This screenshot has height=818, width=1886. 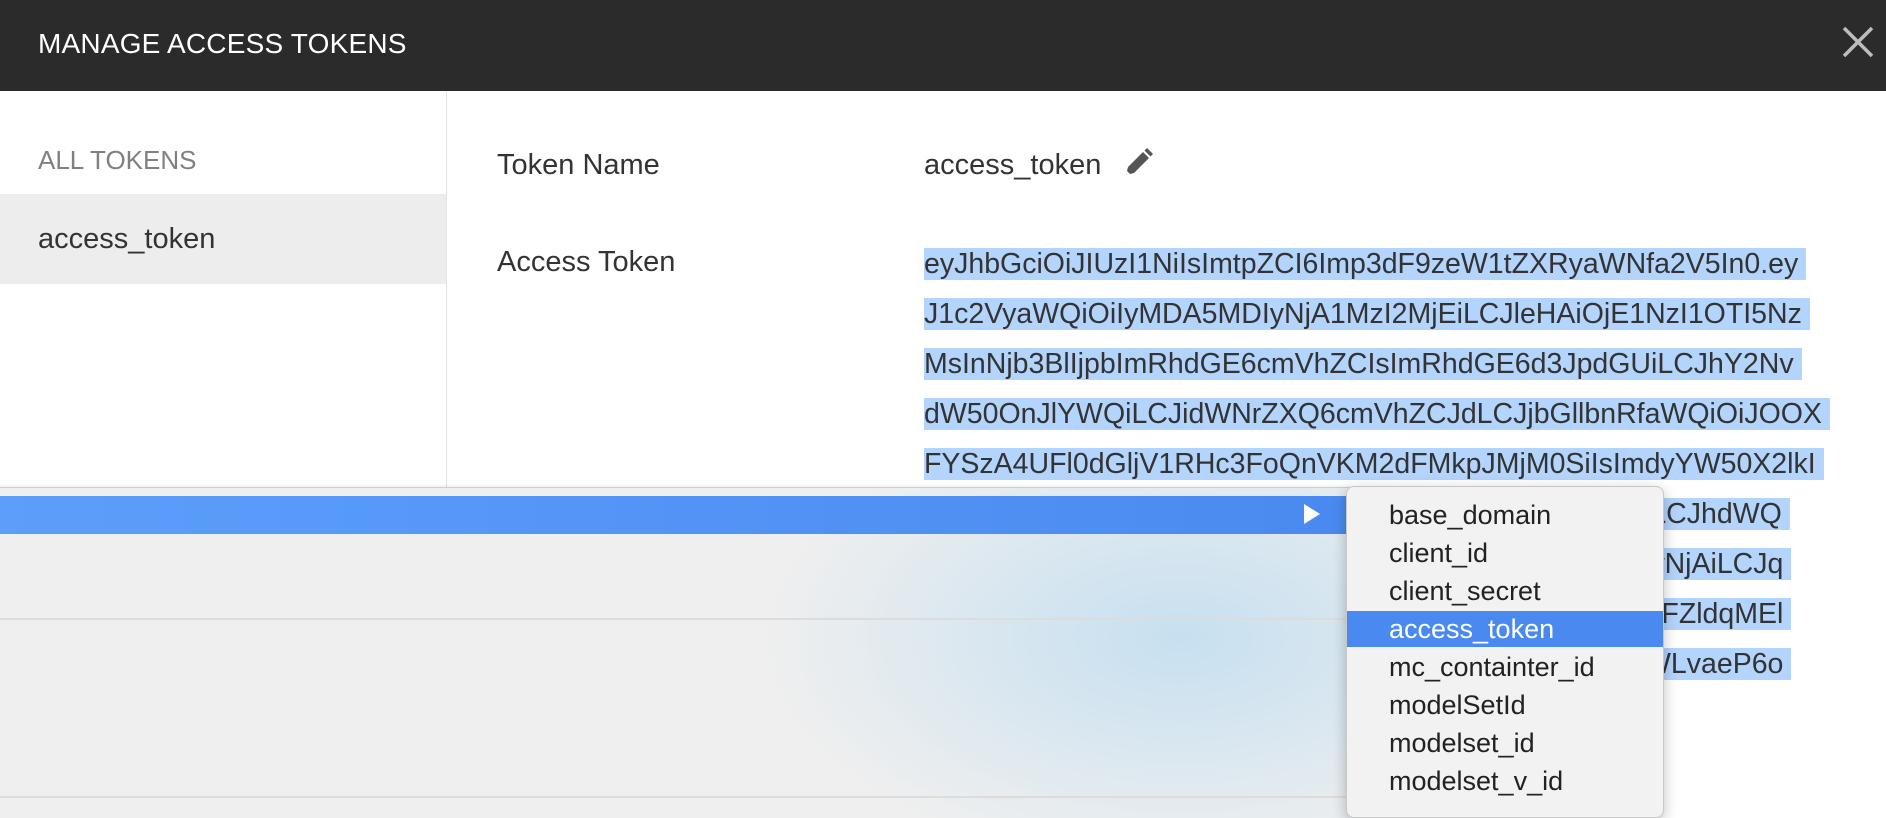 I want to click on submenu-item-base-domain: base_domain, so click(x=1505, y=515).